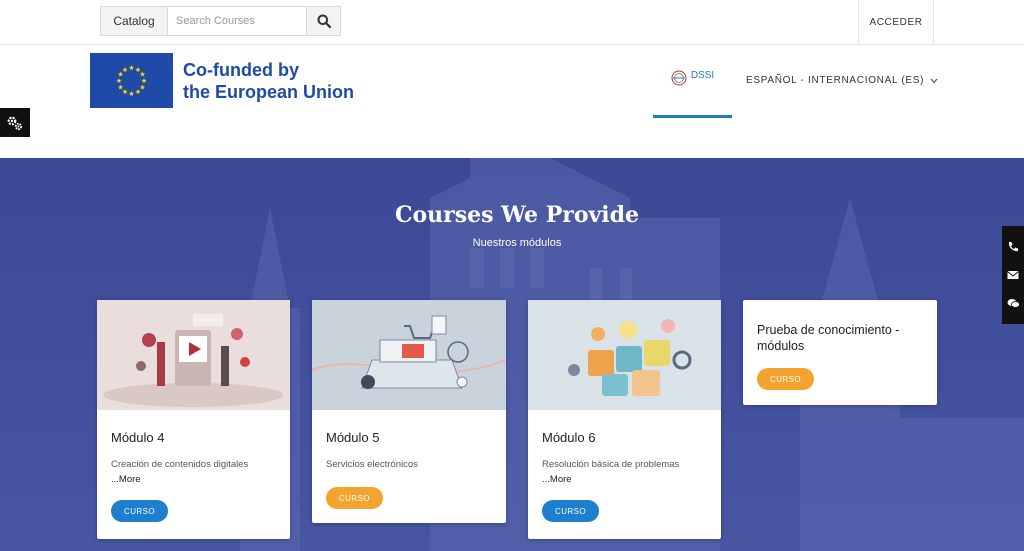 The image size is (1024, 551). Describe the element at coordinates (1013, 303) in the screenshot. I see `chat-icon` at that location.